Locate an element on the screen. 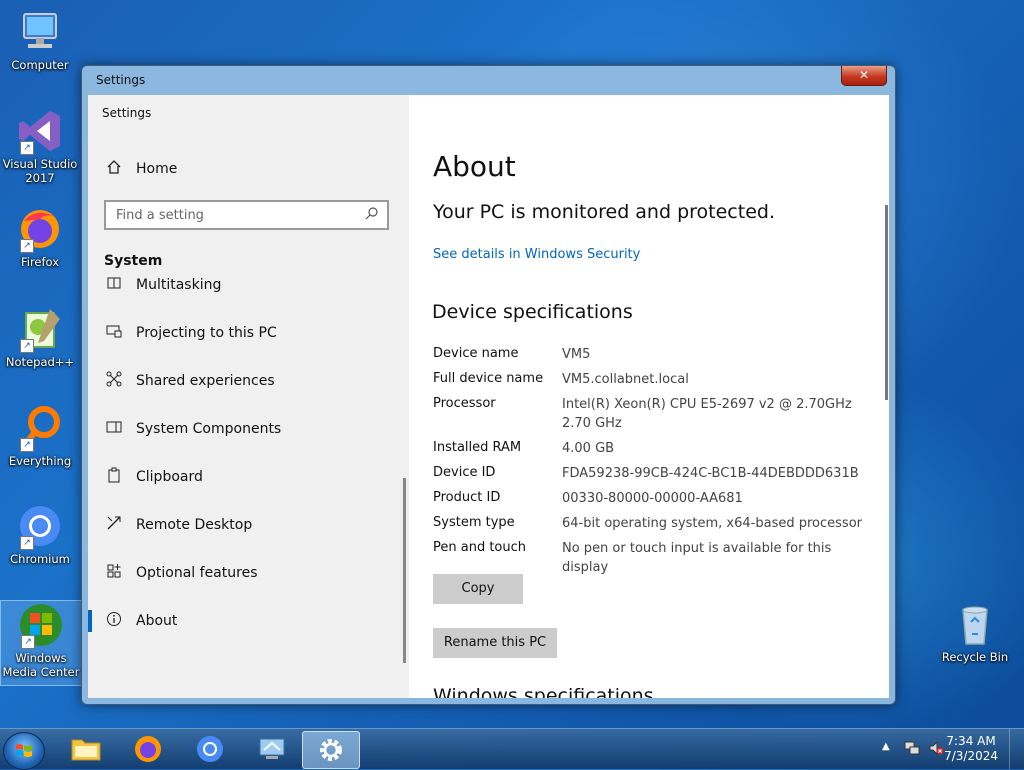 The width and height of the screenshot is (1024, 770). everything-search-icon: ↗ is located at coordinates (40, 428).